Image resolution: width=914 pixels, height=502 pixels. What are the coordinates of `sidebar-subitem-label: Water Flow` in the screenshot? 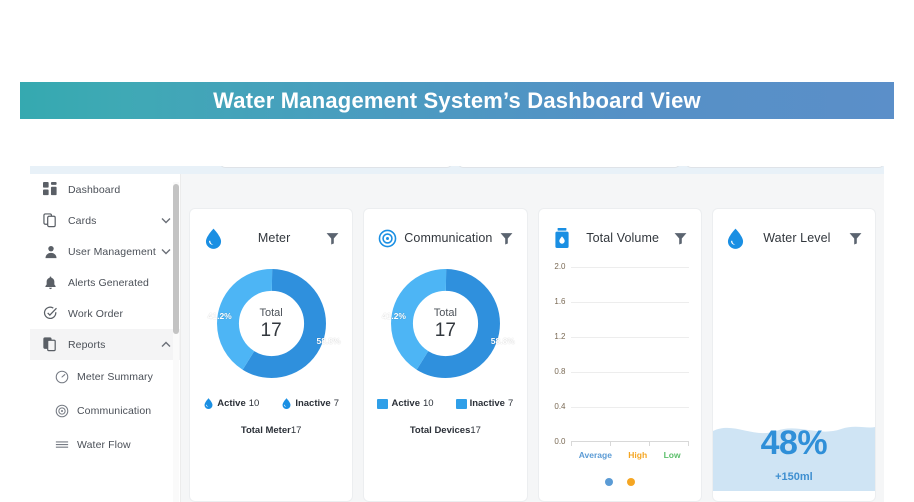 It's located at (104, 445).